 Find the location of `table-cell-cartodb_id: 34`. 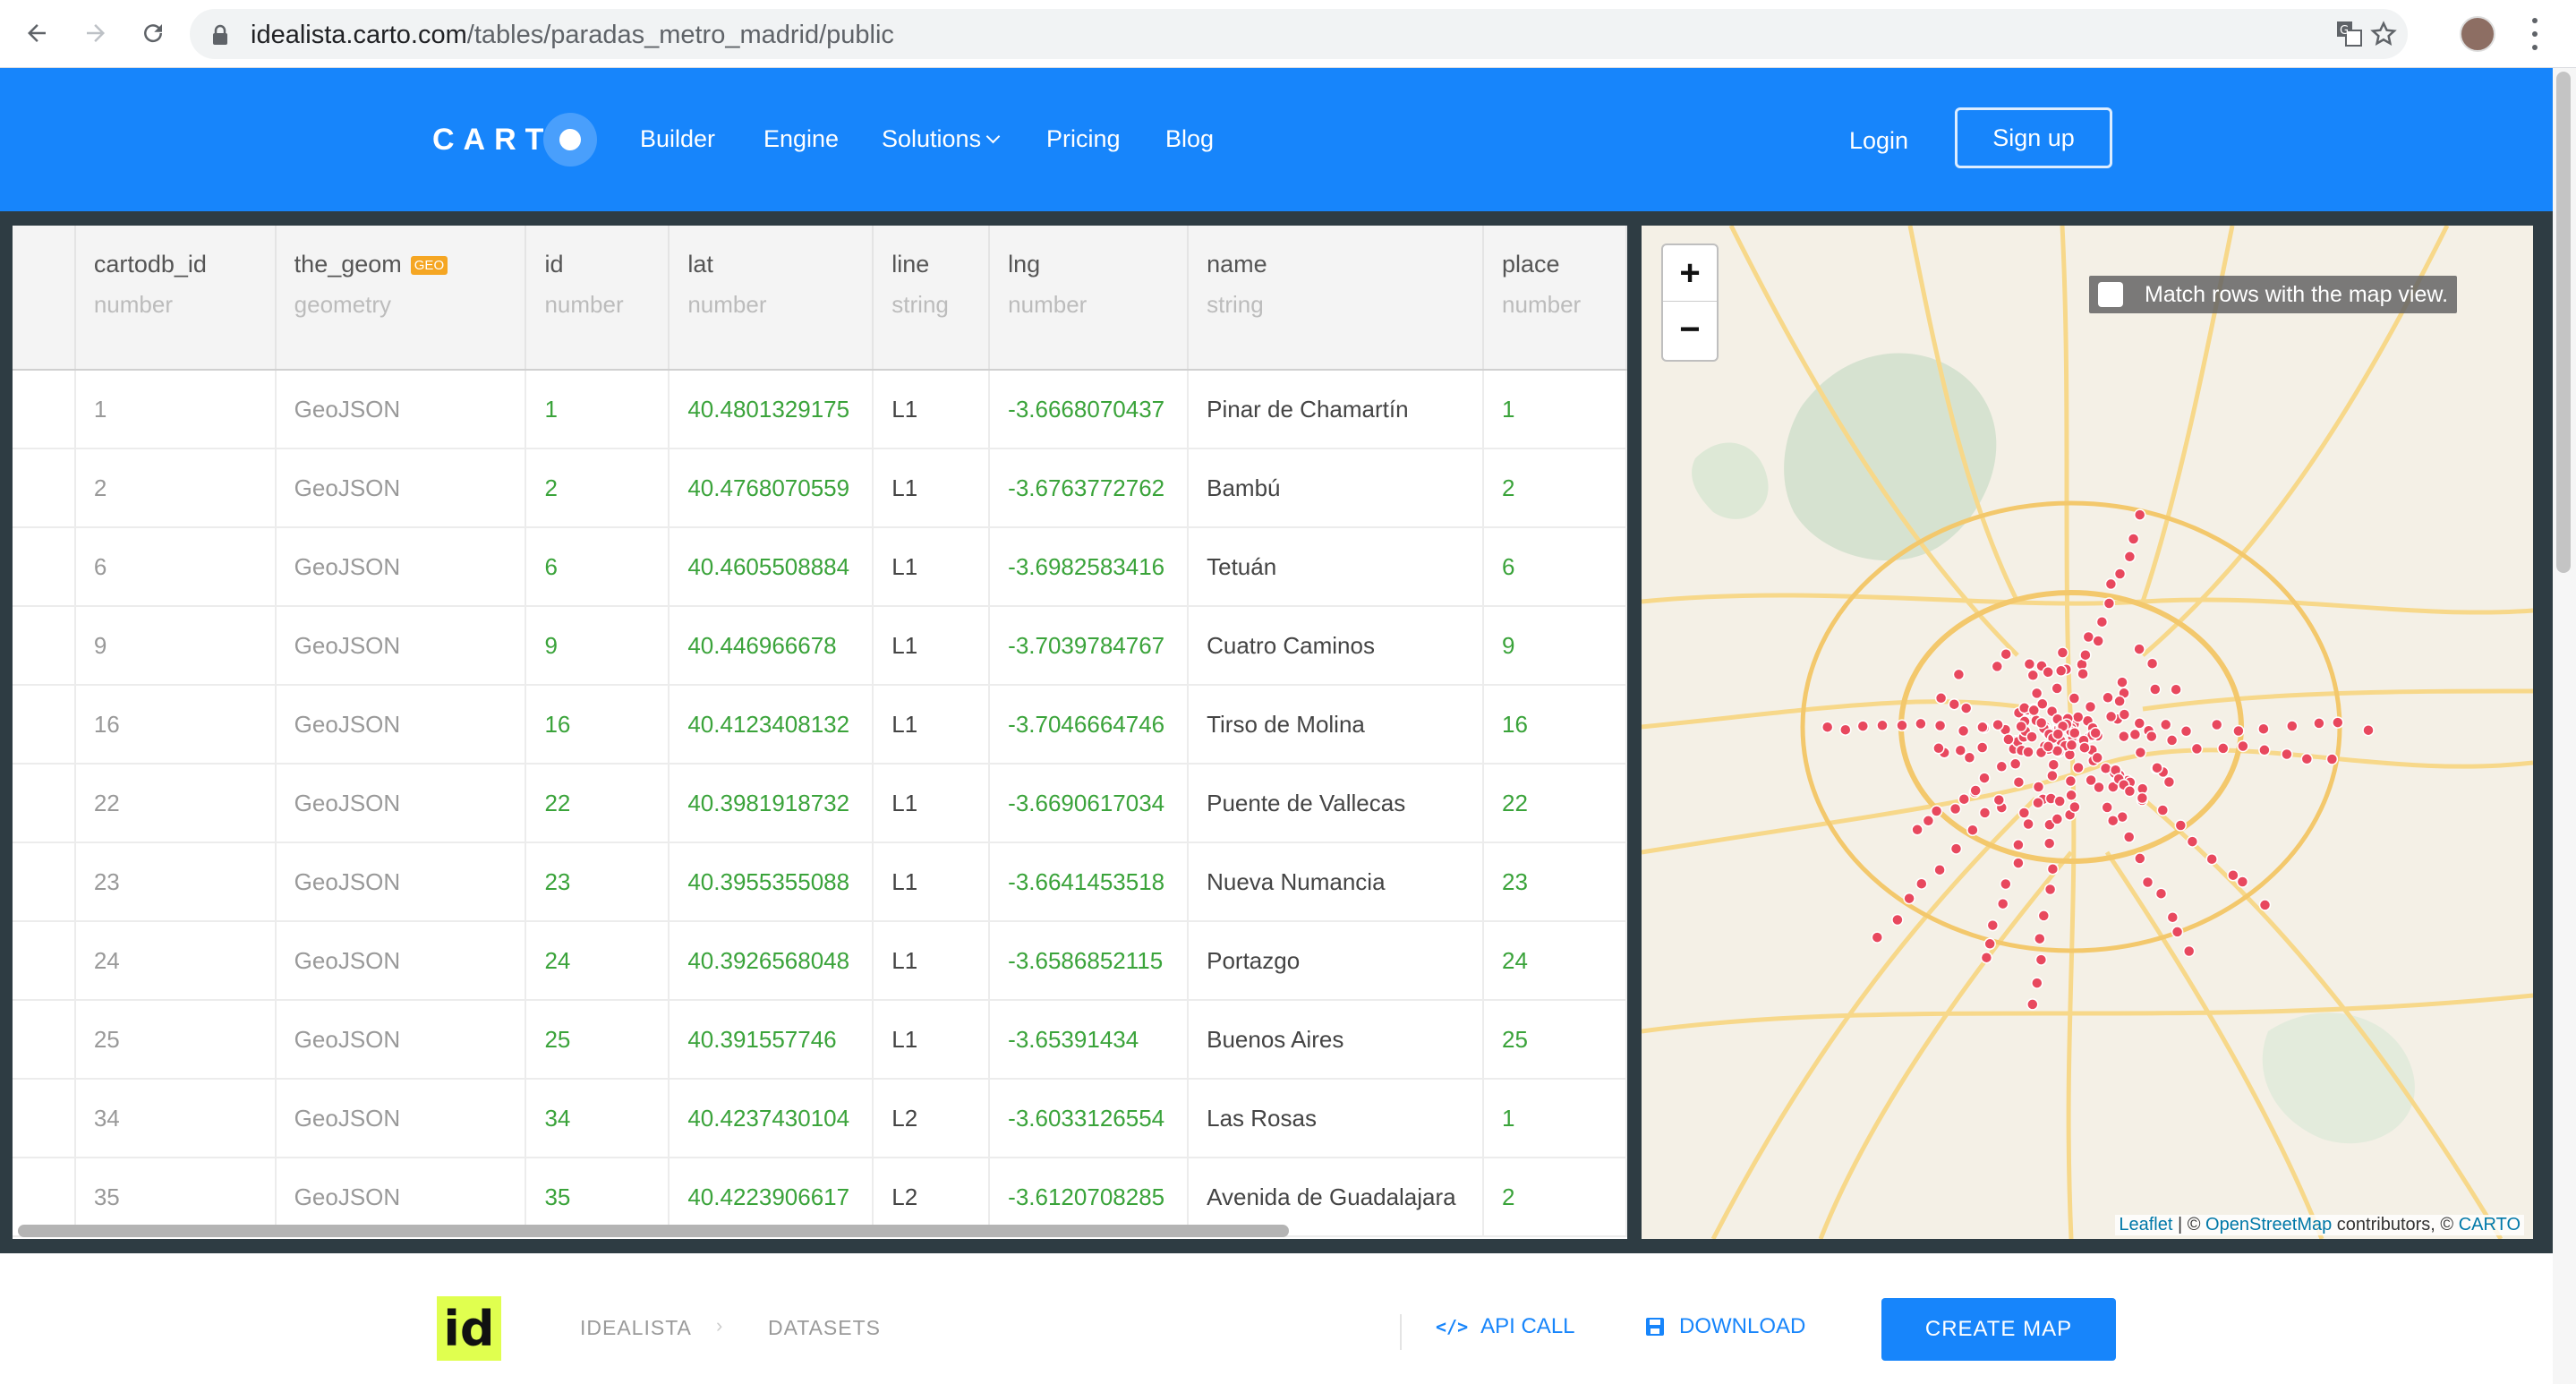

table-cell-cartodb_id: 34 is located at coordinates (175, 1118).